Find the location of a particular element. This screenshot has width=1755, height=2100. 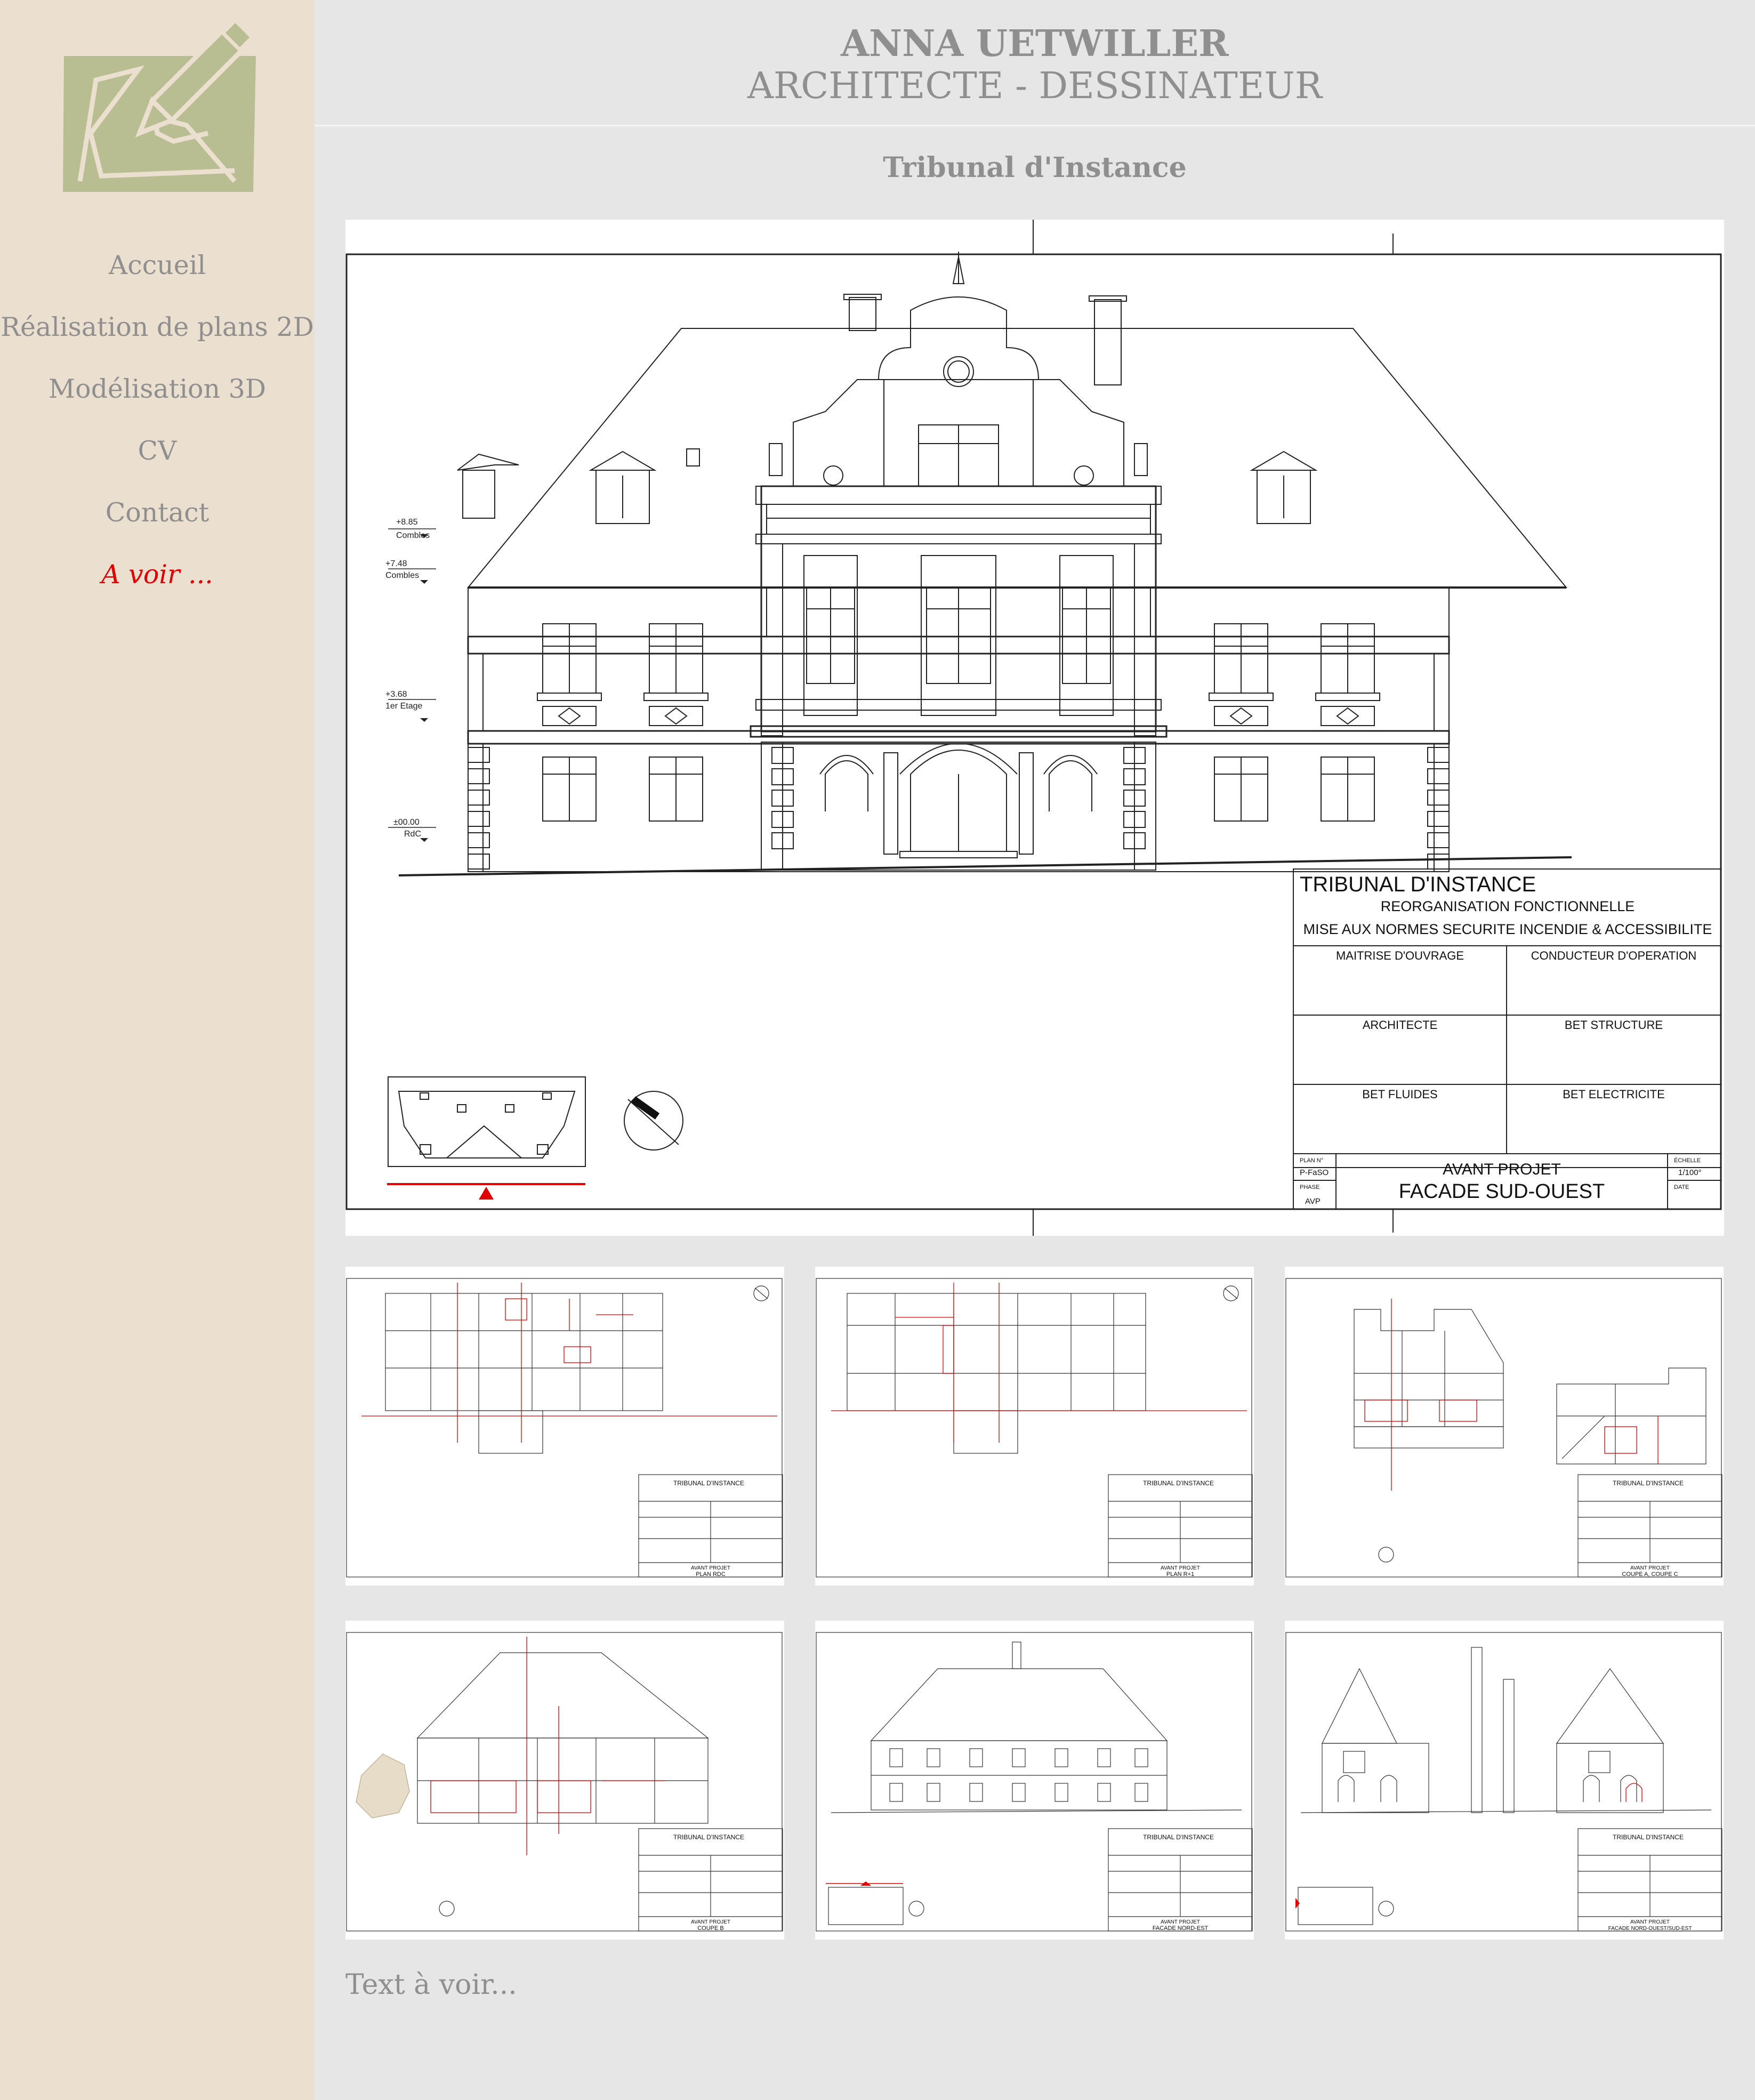

tb-stage: AVANT PROJET is located at coordinates (1502, 1169).